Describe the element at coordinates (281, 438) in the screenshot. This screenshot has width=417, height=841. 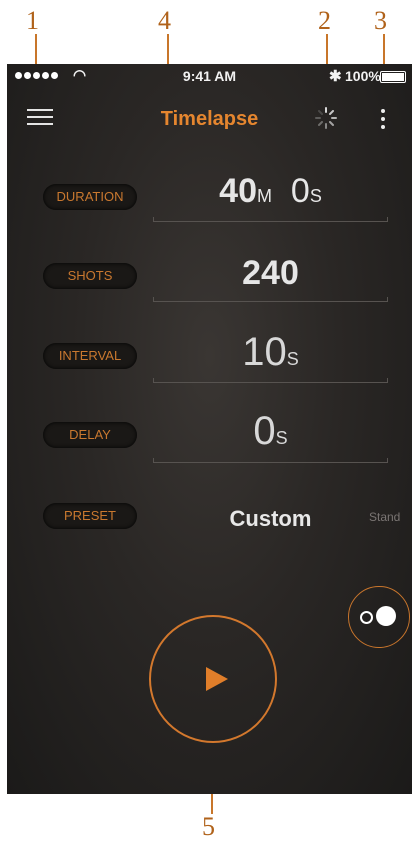
I see `delay-unit: S` at that location.